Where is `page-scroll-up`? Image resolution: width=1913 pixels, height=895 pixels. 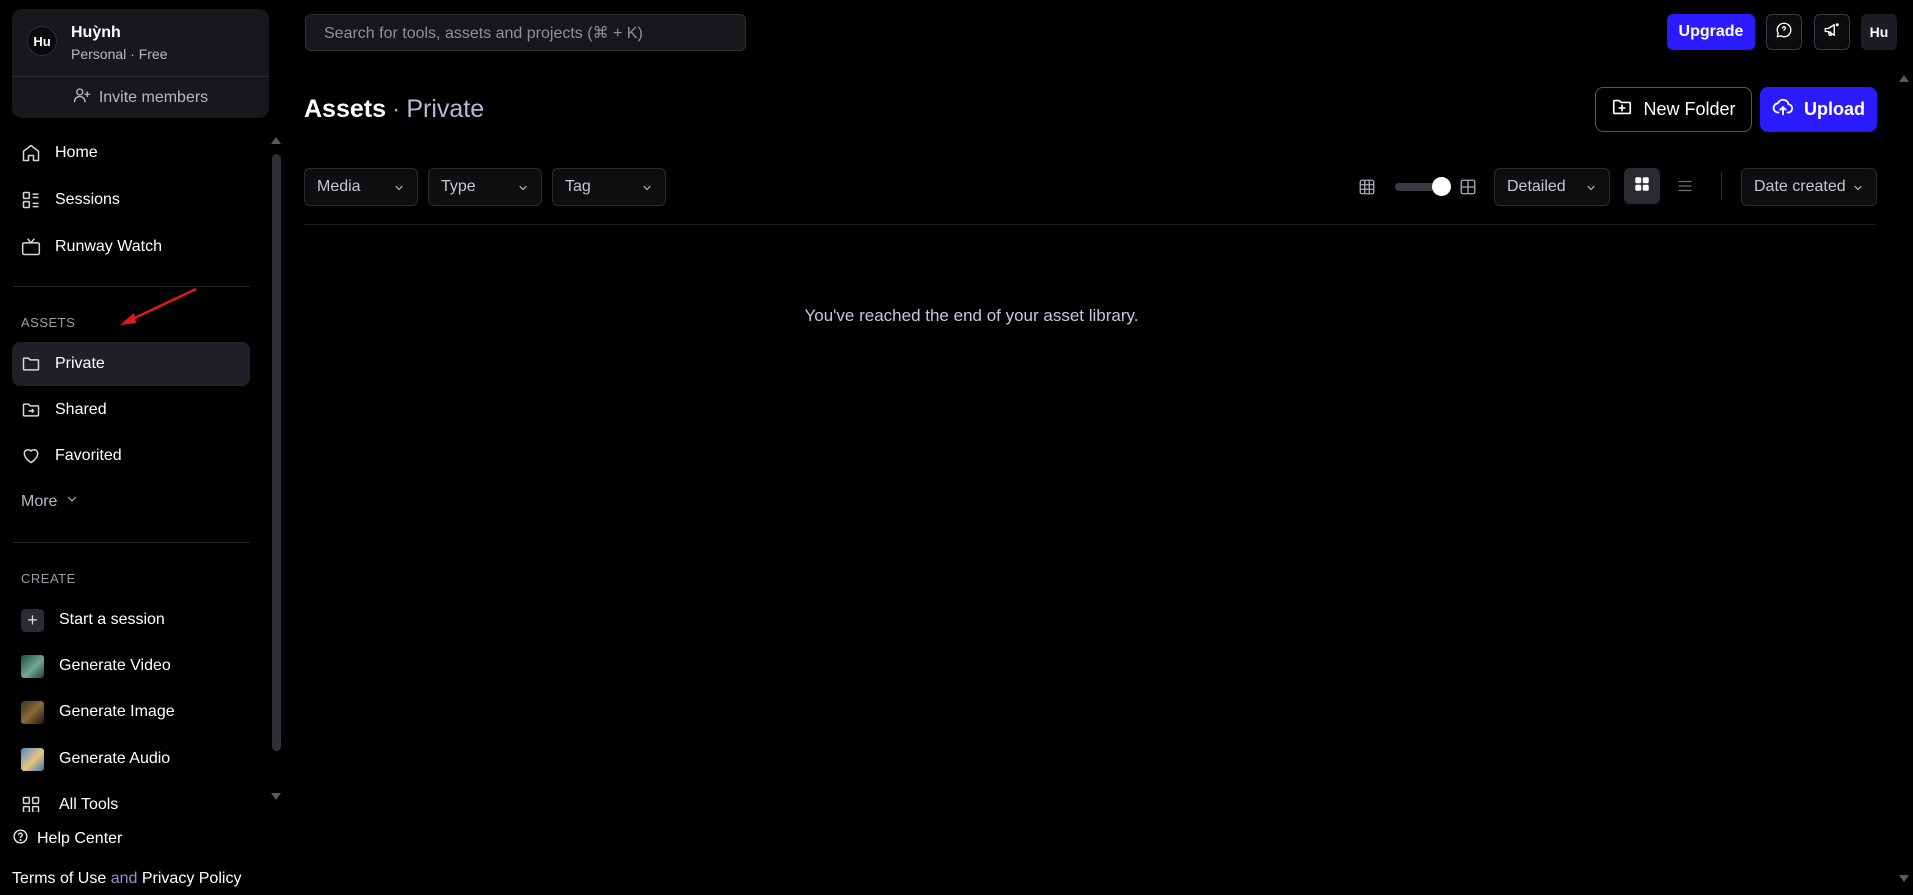 page-scroll-up is located at coordinates (1904, 78).